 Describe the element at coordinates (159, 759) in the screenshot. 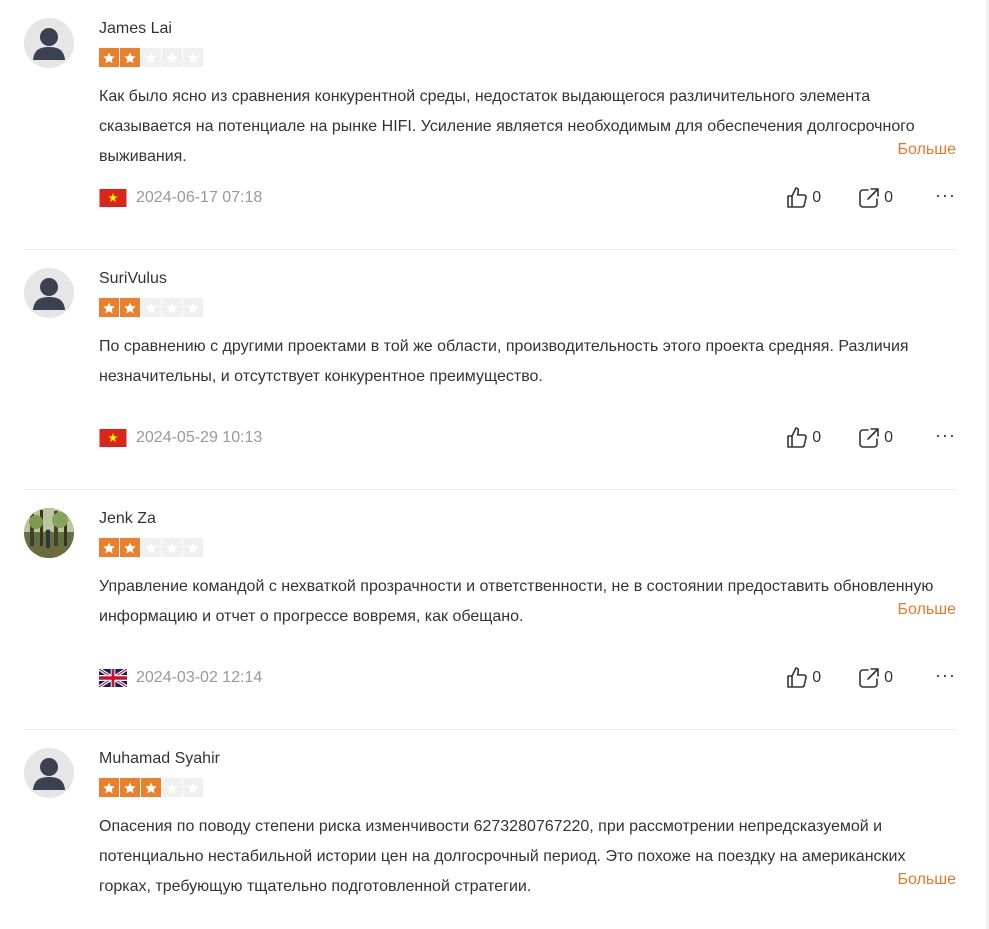

I see `reviewer-name: Muhamad Syahir` at that location.